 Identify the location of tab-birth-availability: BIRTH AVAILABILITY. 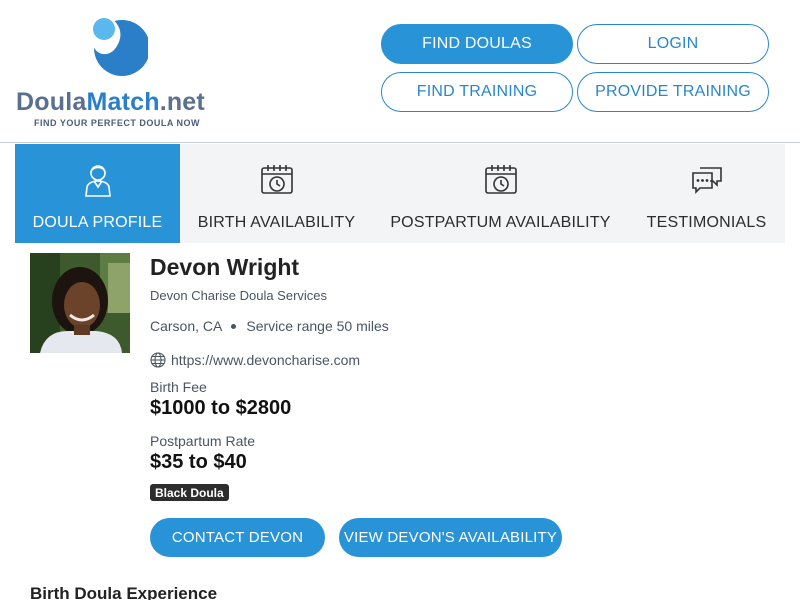
(276, 193).